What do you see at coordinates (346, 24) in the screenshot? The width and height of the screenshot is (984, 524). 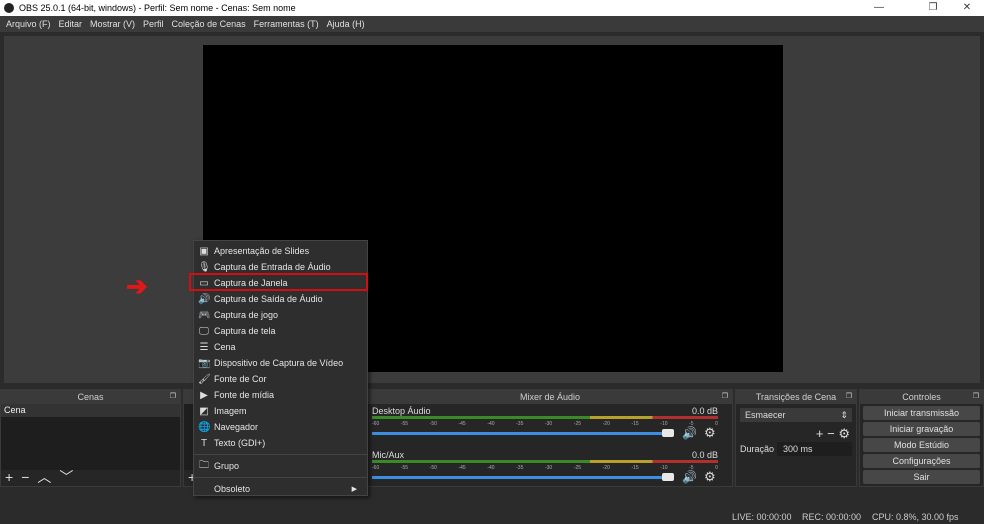 I see `menu-ajuda: Ajuda (H)` at bounding box center [346, 24].